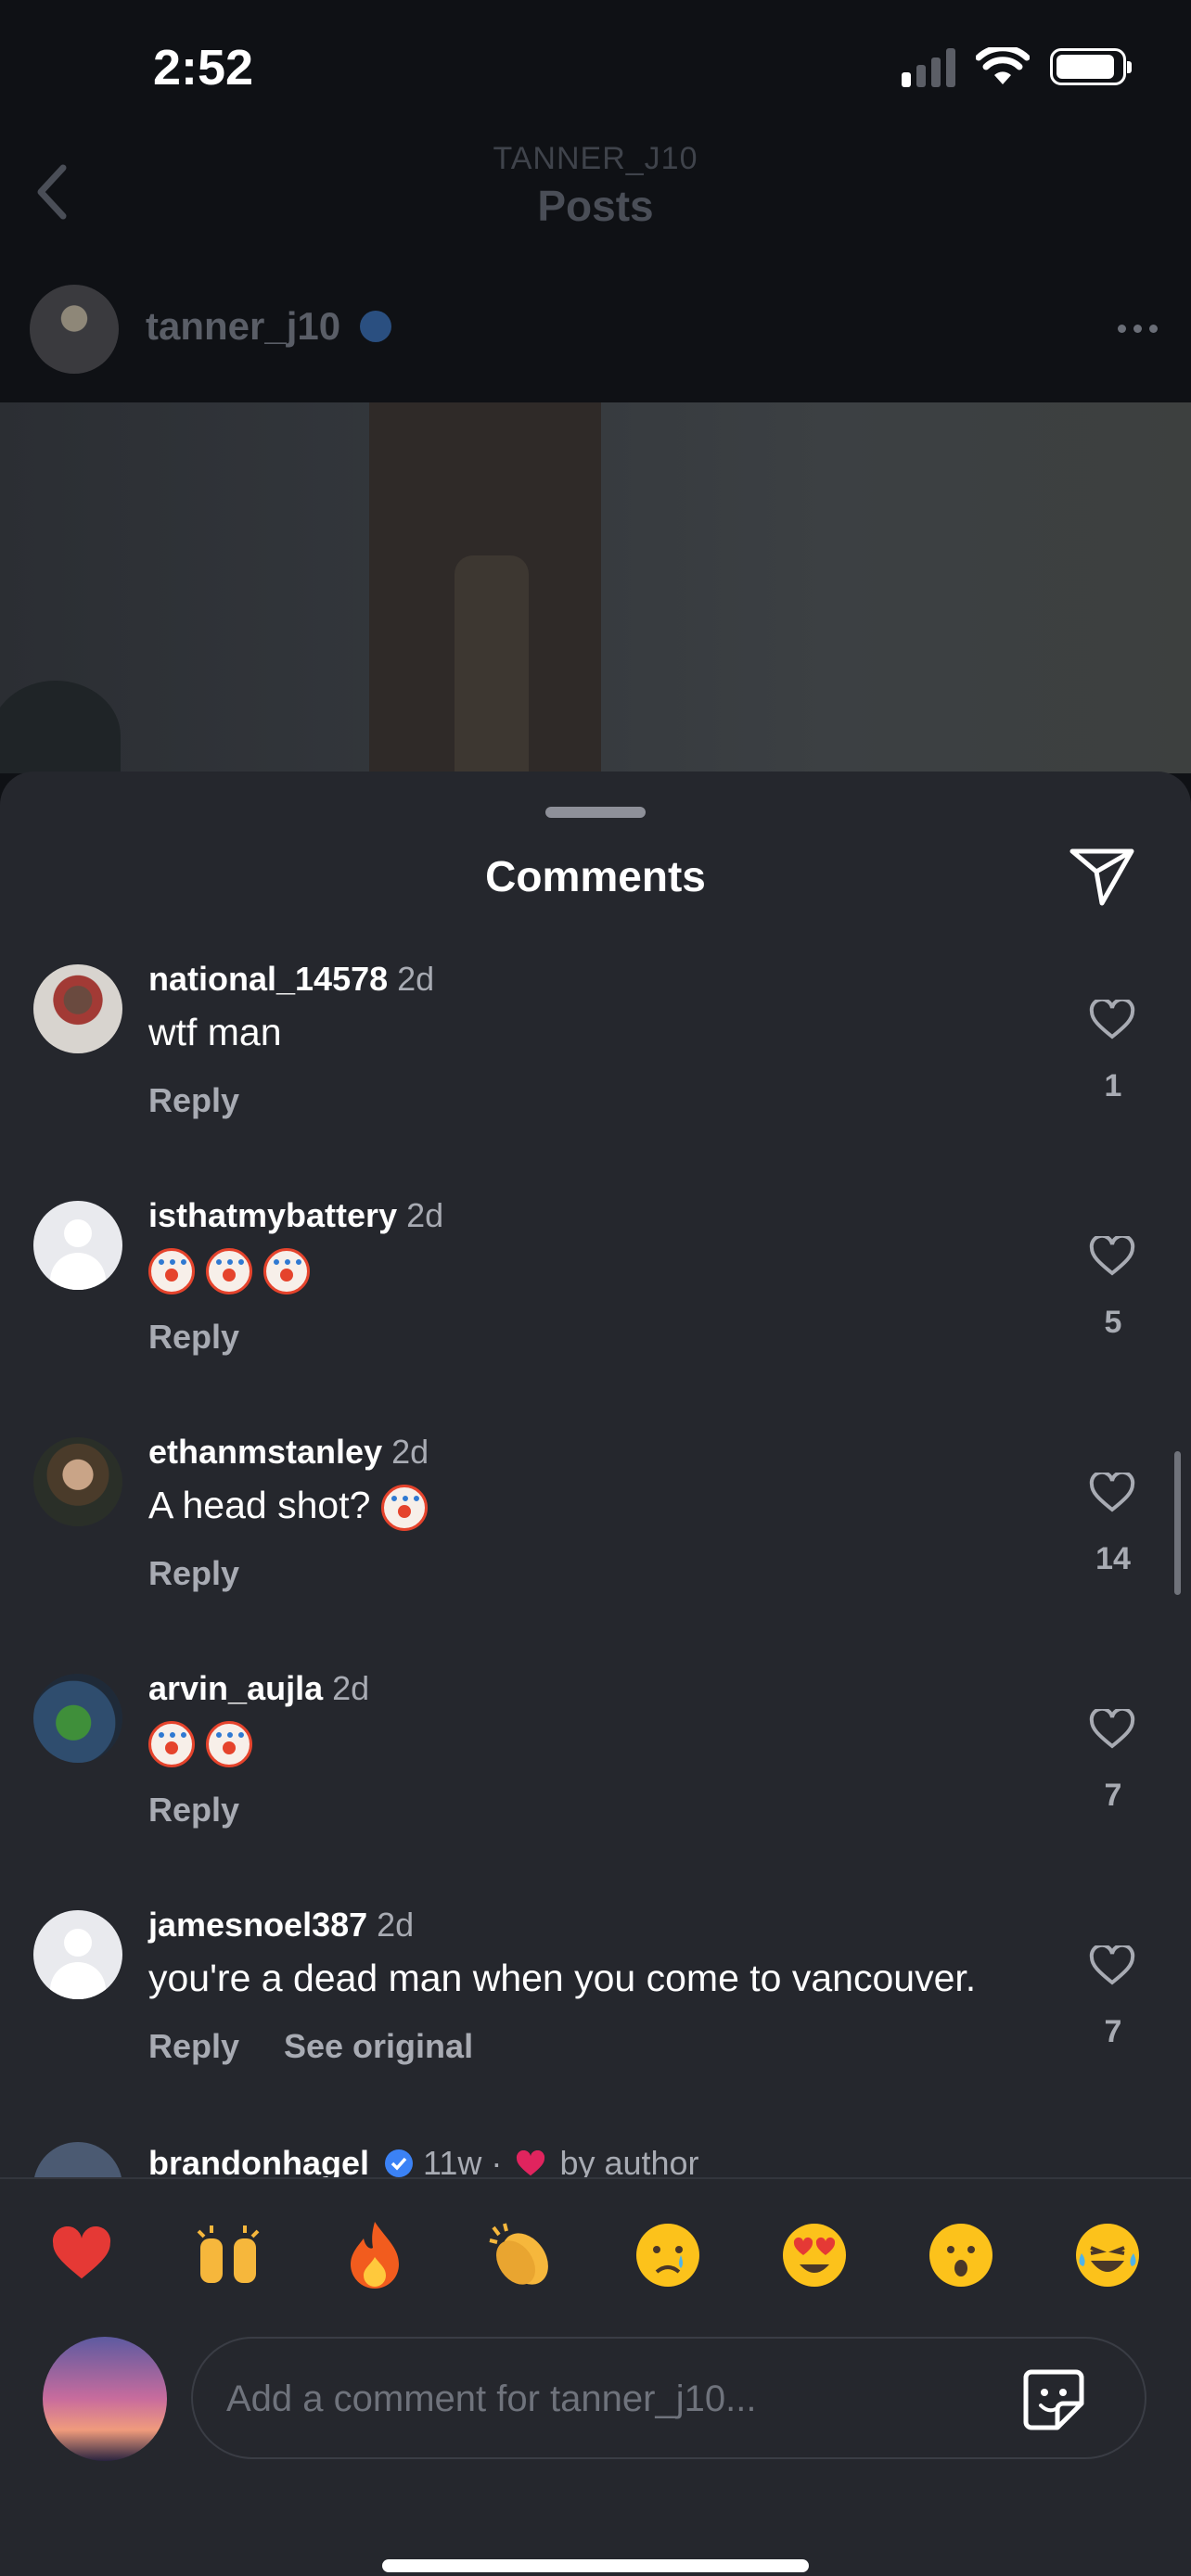  What do you see at coordinates (1102, 876) in the screenshot?
I see `share-icon` at bounding box center [1102, 876].